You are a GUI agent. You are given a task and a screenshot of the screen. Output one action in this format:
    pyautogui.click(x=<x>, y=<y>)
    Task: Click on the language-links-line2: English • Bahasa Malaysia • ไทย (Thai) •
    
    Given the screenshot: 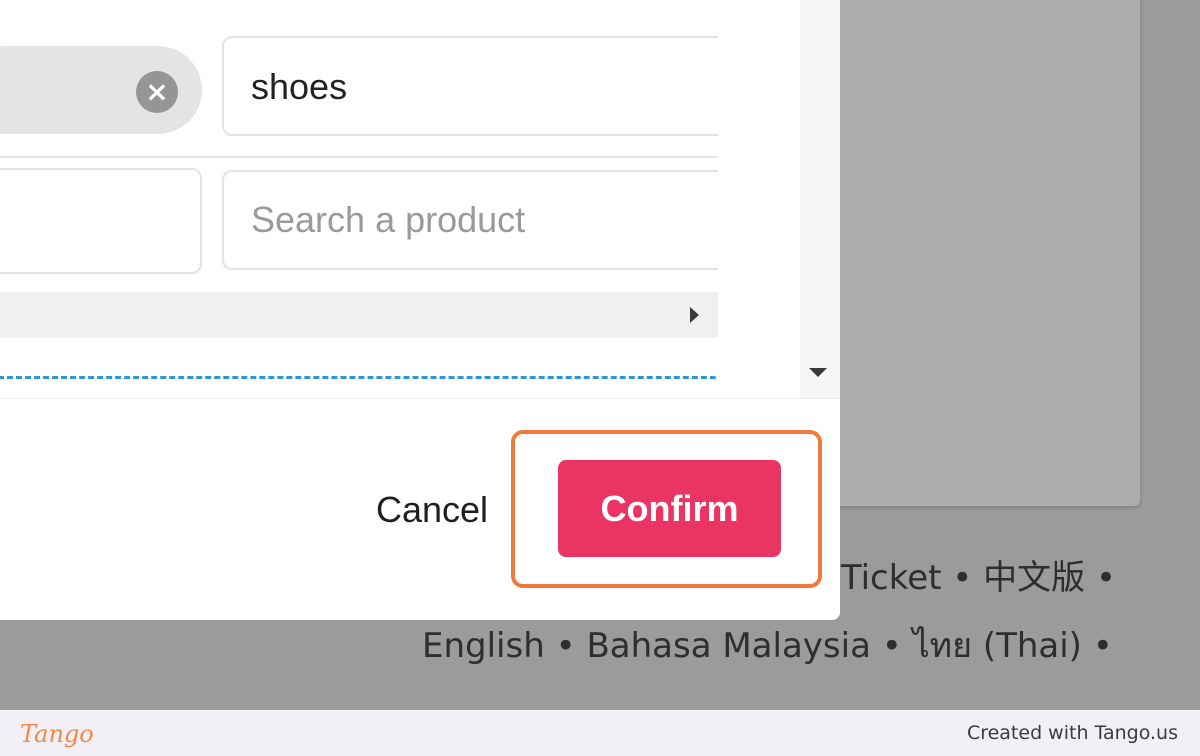 What is the action you would take?
    pyautogui.click(x=790, y=646)
    